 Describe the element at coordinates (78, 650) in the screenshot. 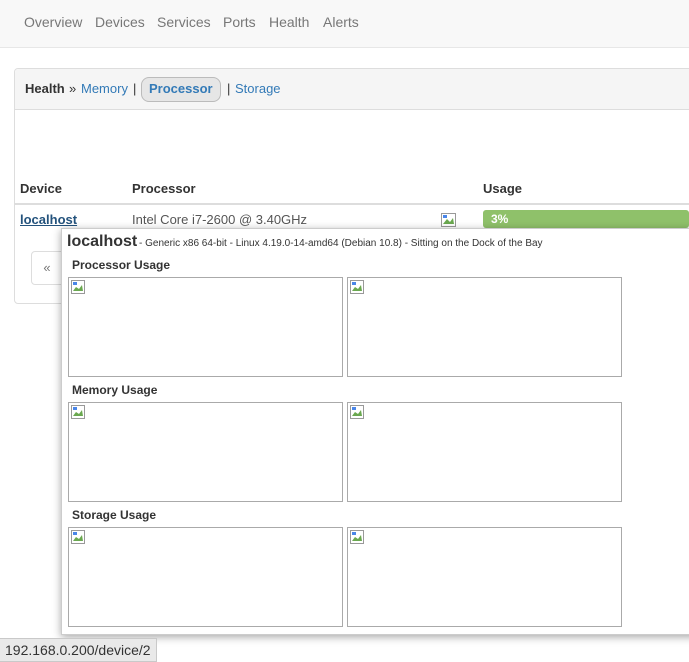

I see `browser-status-url: 192.168.0.200/device/2` at that location.